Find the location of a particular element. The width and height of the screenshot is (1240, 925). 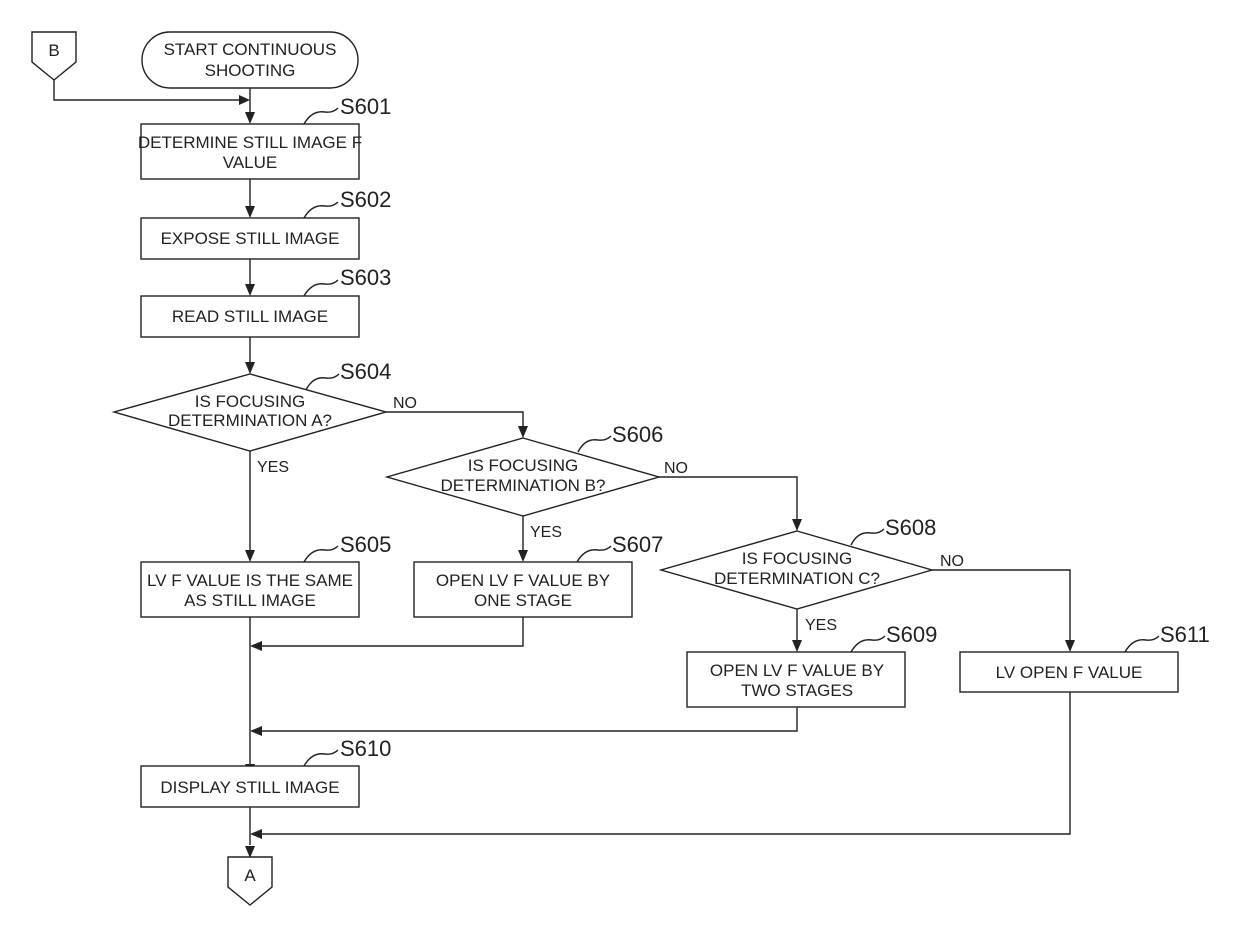

s604-no-label: NO is located at coordinates (405, 403).